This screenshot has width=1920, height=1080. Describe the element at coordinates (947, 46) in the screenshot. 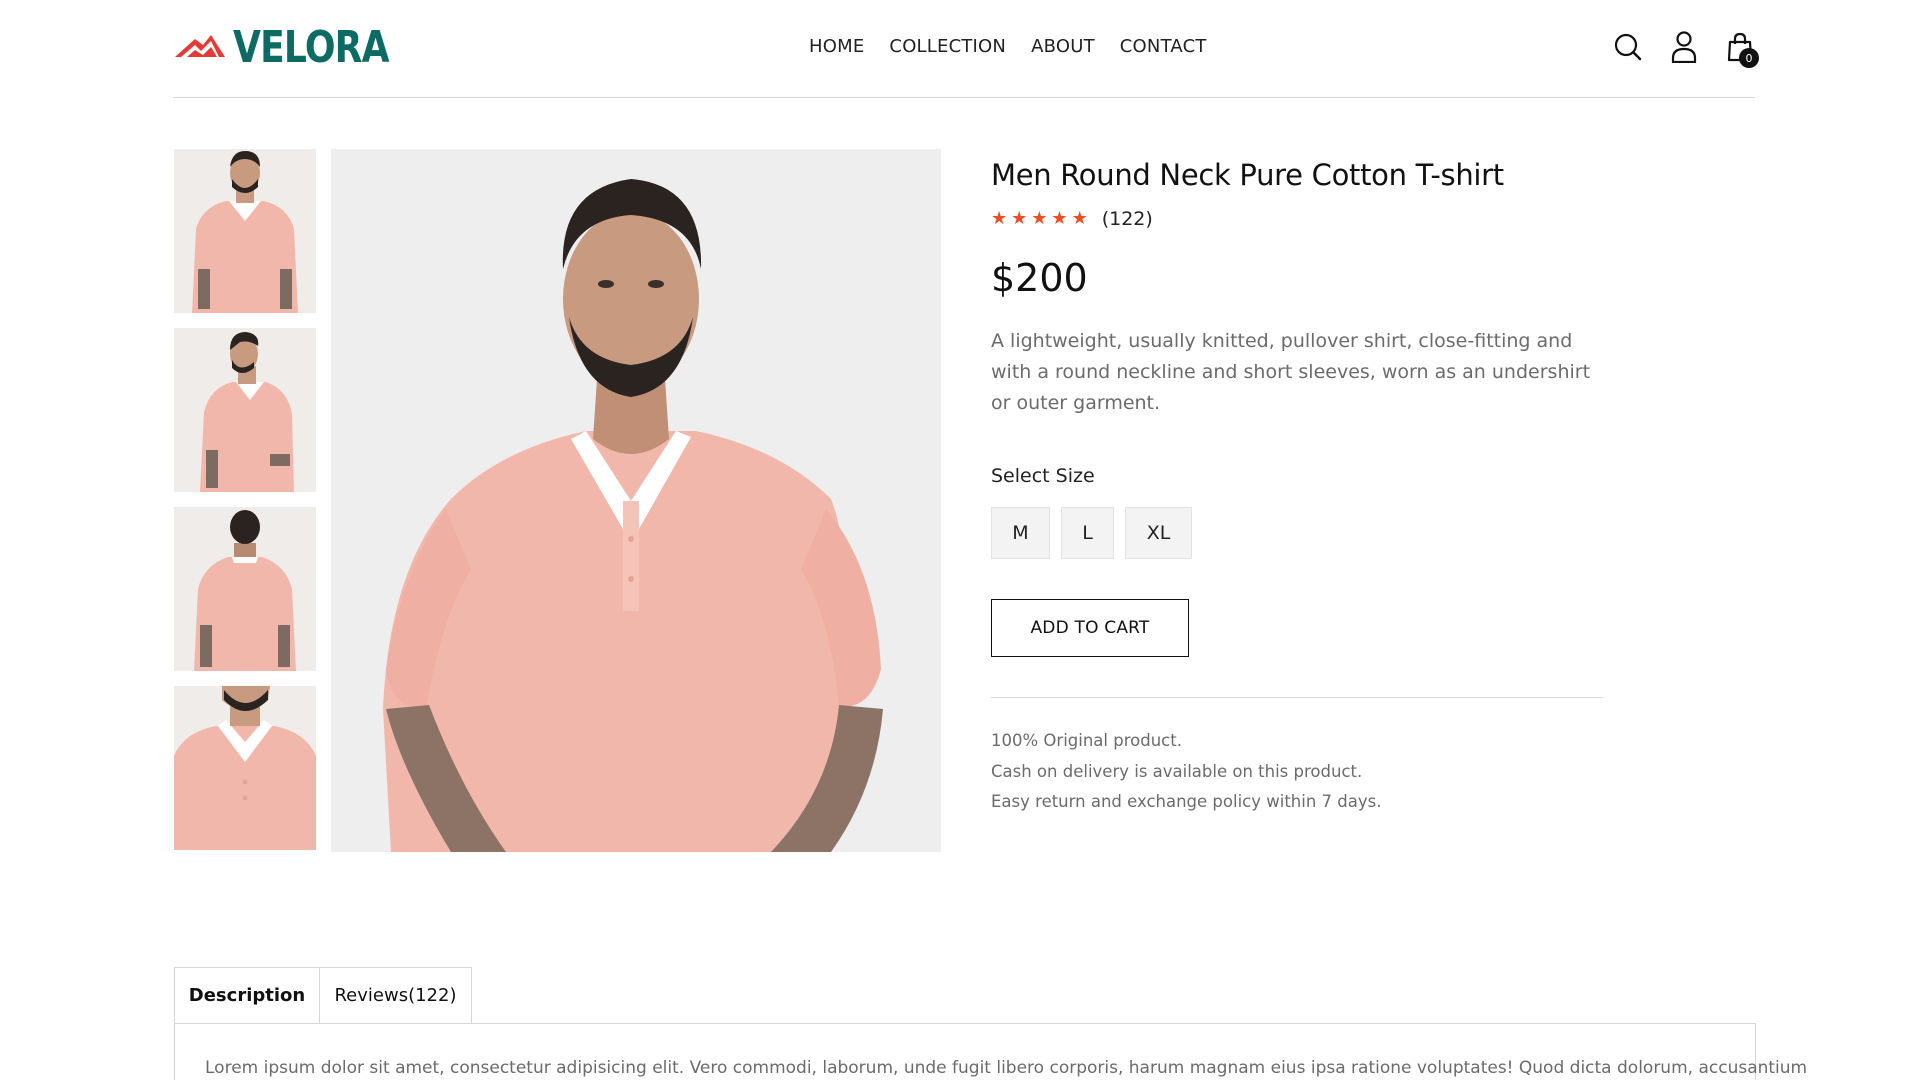

I see `nav-collection: COLLECTION` at that location.